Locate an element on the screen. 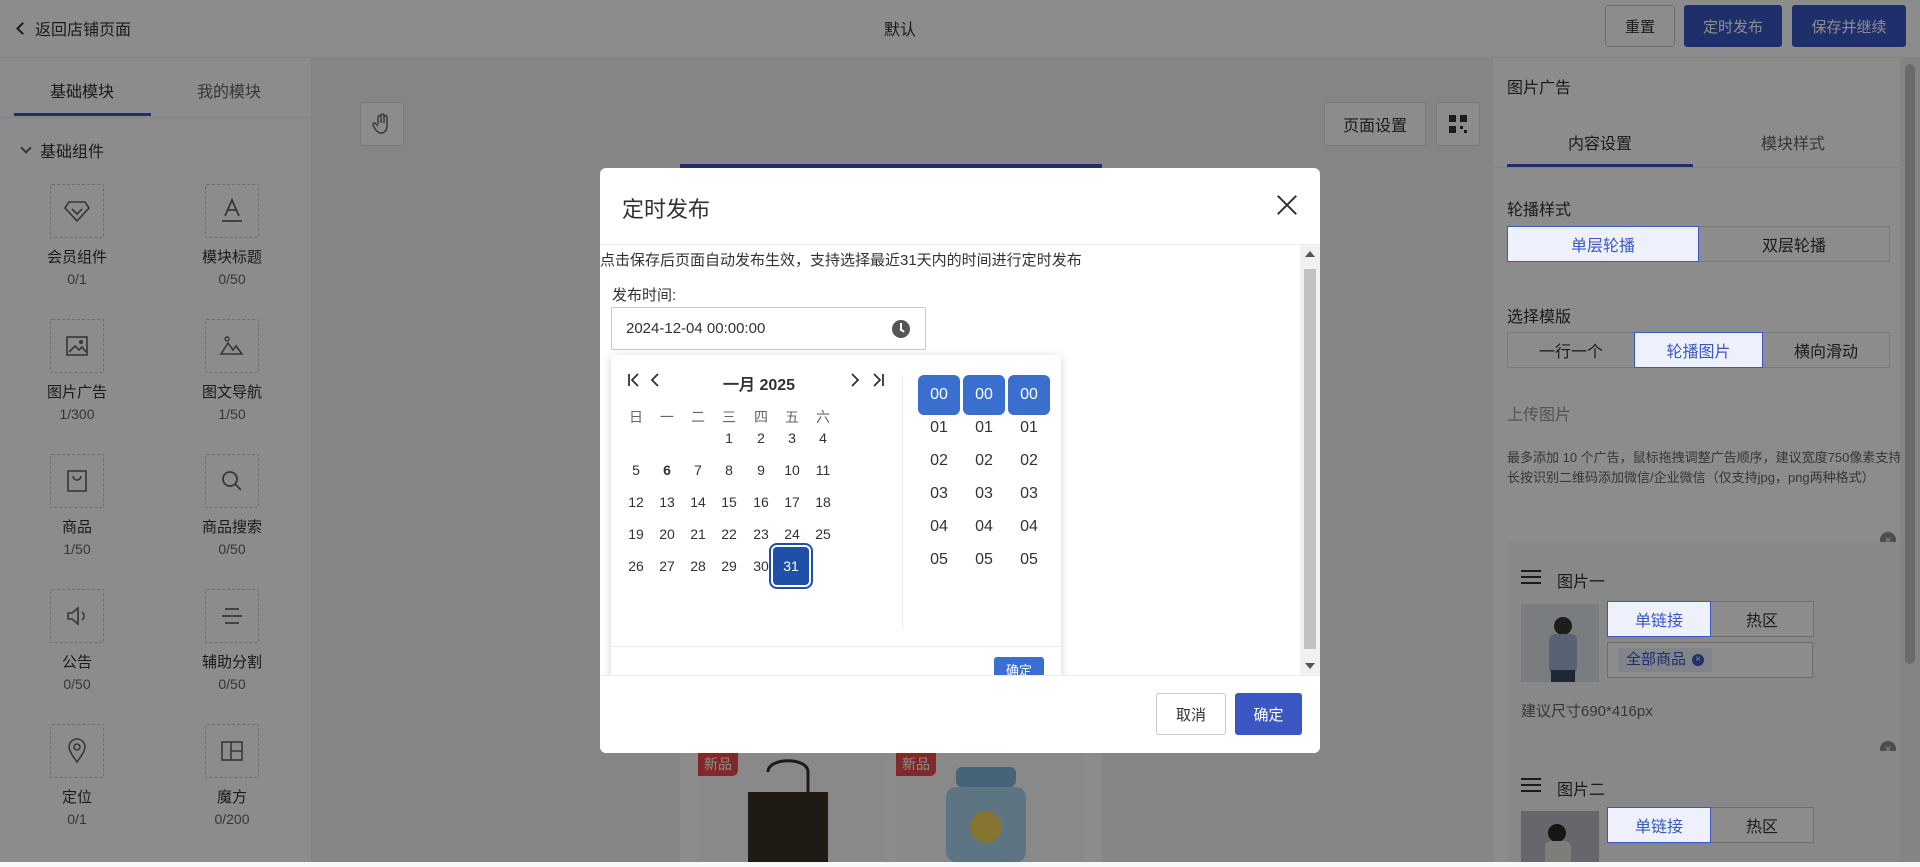  option-single-carousel: 单层轮播 is located at coordinates (1603, 244).